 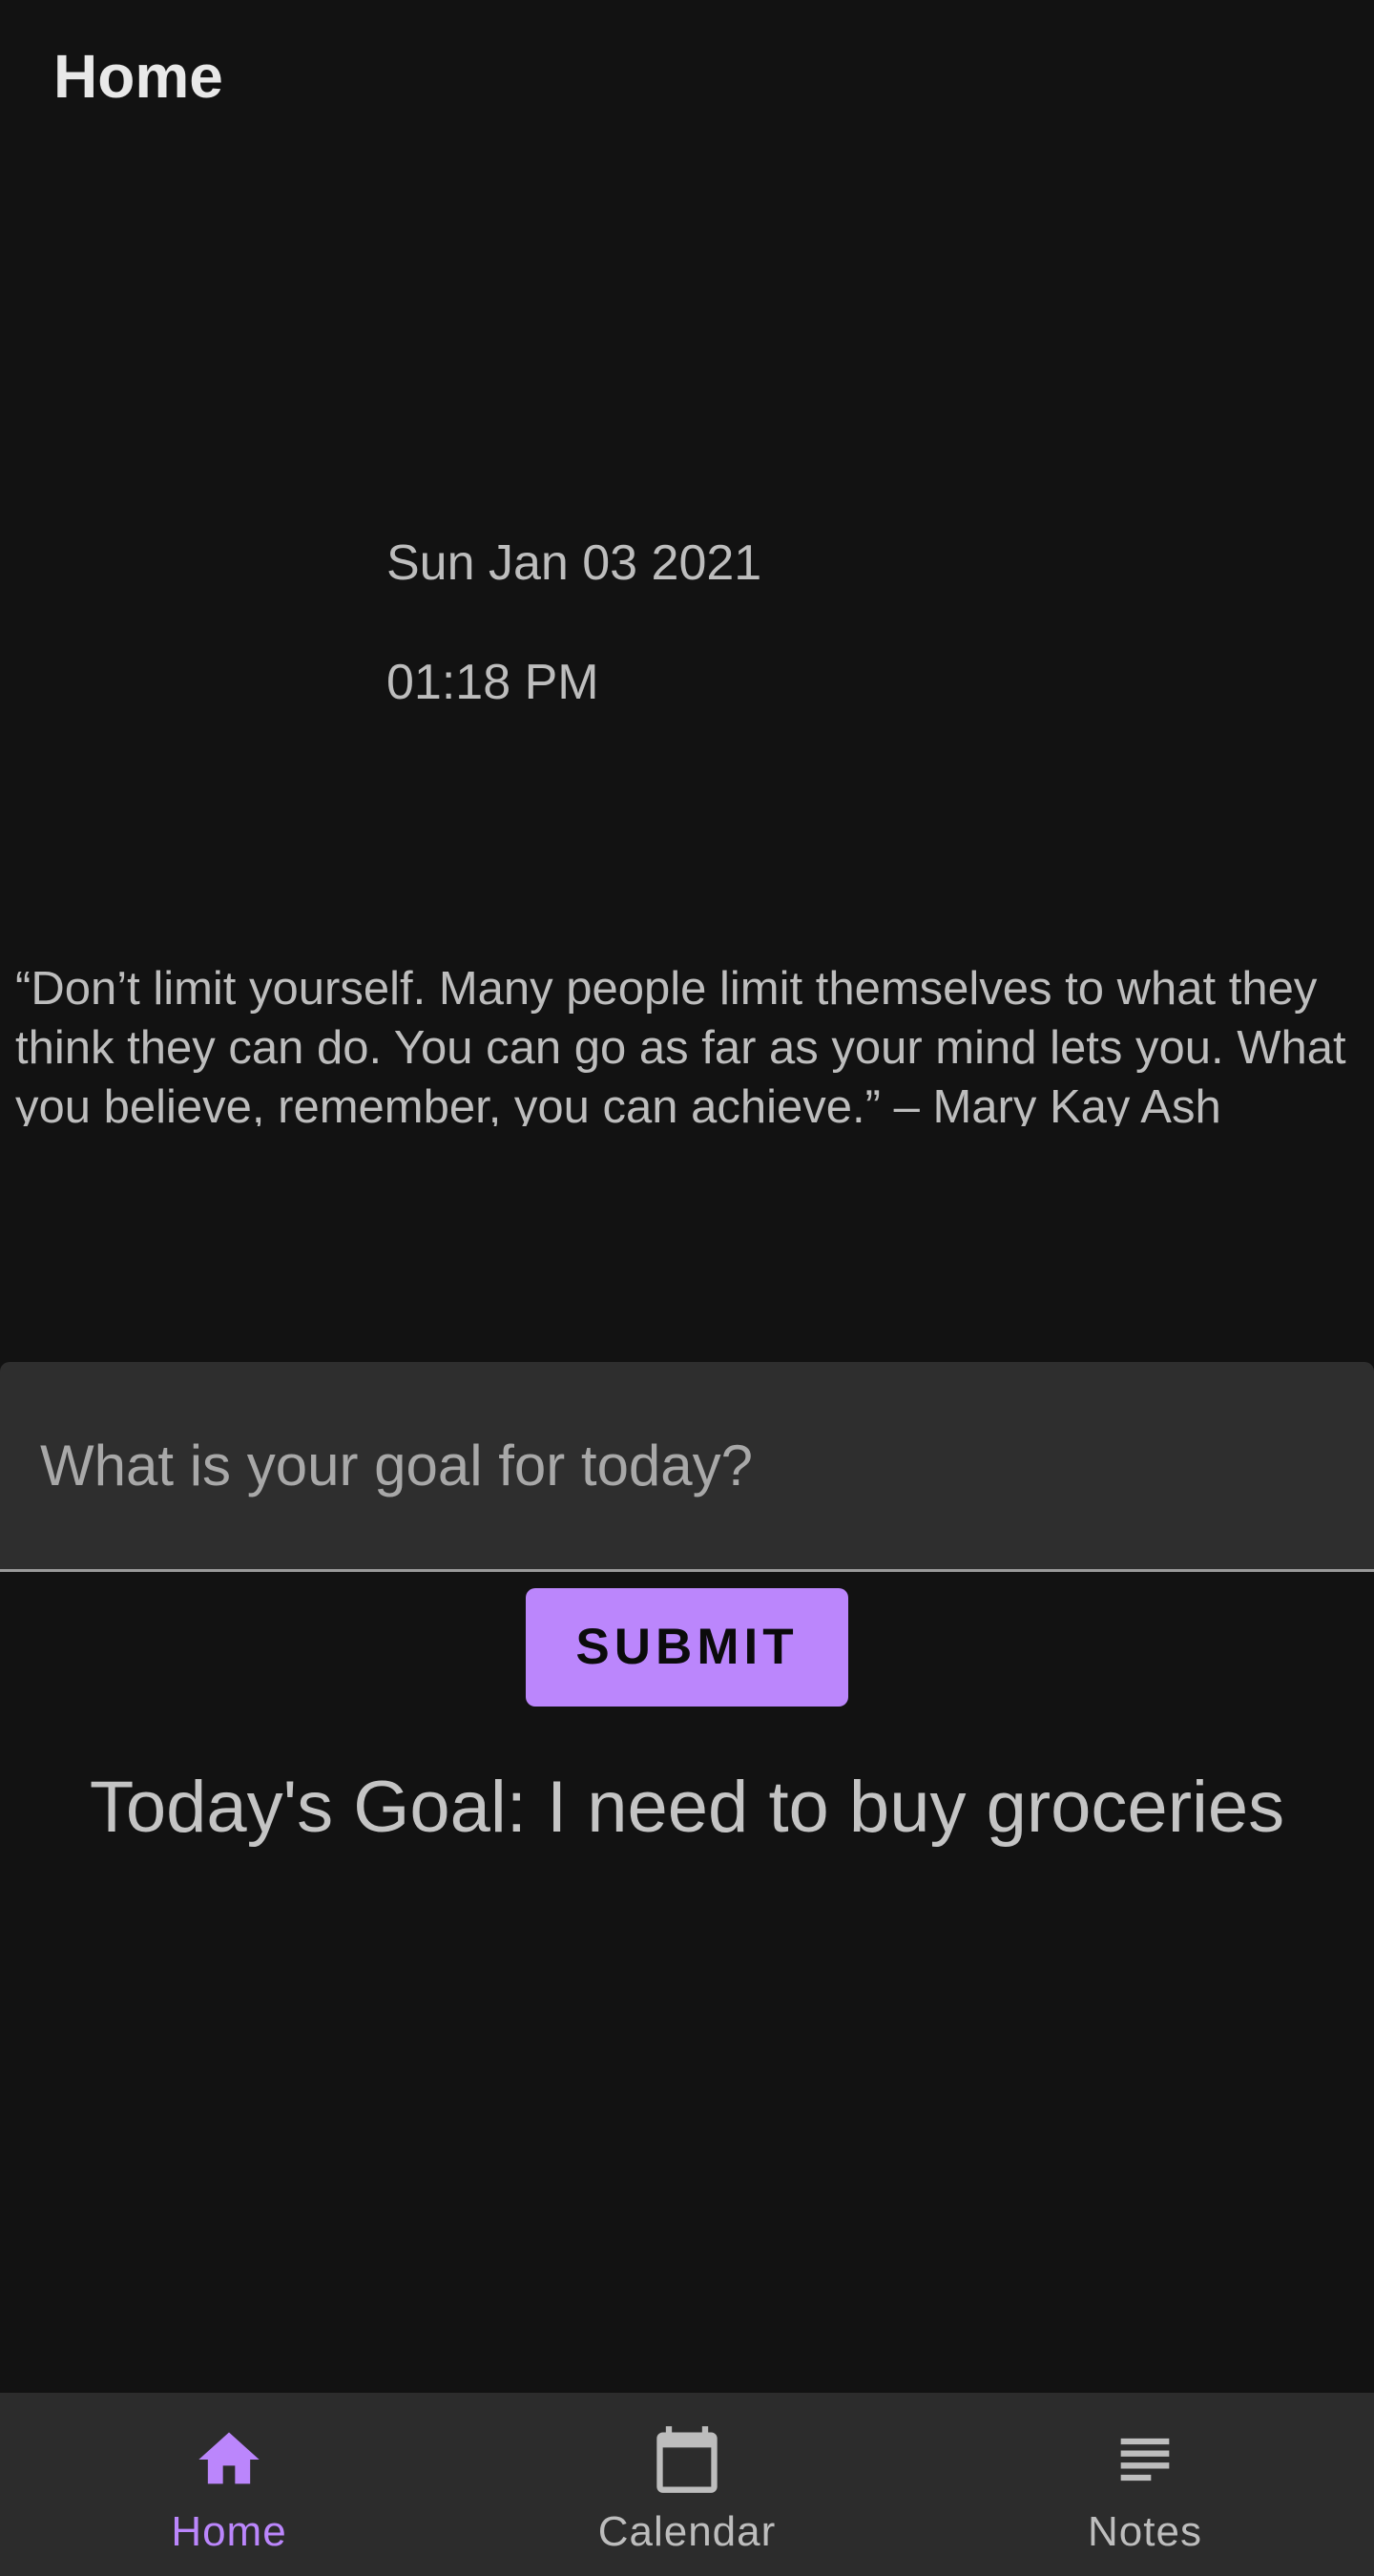 What do you see at coordinates (229, 2531) in the screenshot?
I see `nav-label-home: Home` at bounding box center [229, 2531].